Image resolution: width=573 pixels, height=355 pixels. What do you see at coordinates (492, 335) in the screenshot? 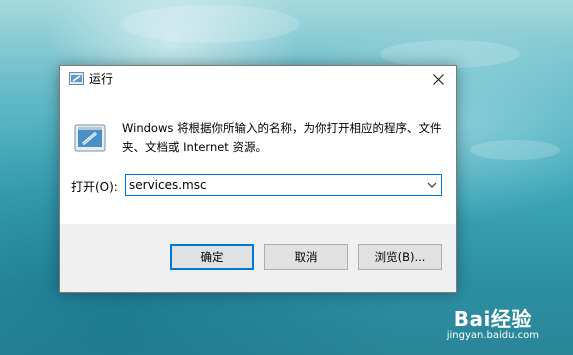
I see `watermark-url: jingyan.baidu.com` at bounding box center [492, 335].